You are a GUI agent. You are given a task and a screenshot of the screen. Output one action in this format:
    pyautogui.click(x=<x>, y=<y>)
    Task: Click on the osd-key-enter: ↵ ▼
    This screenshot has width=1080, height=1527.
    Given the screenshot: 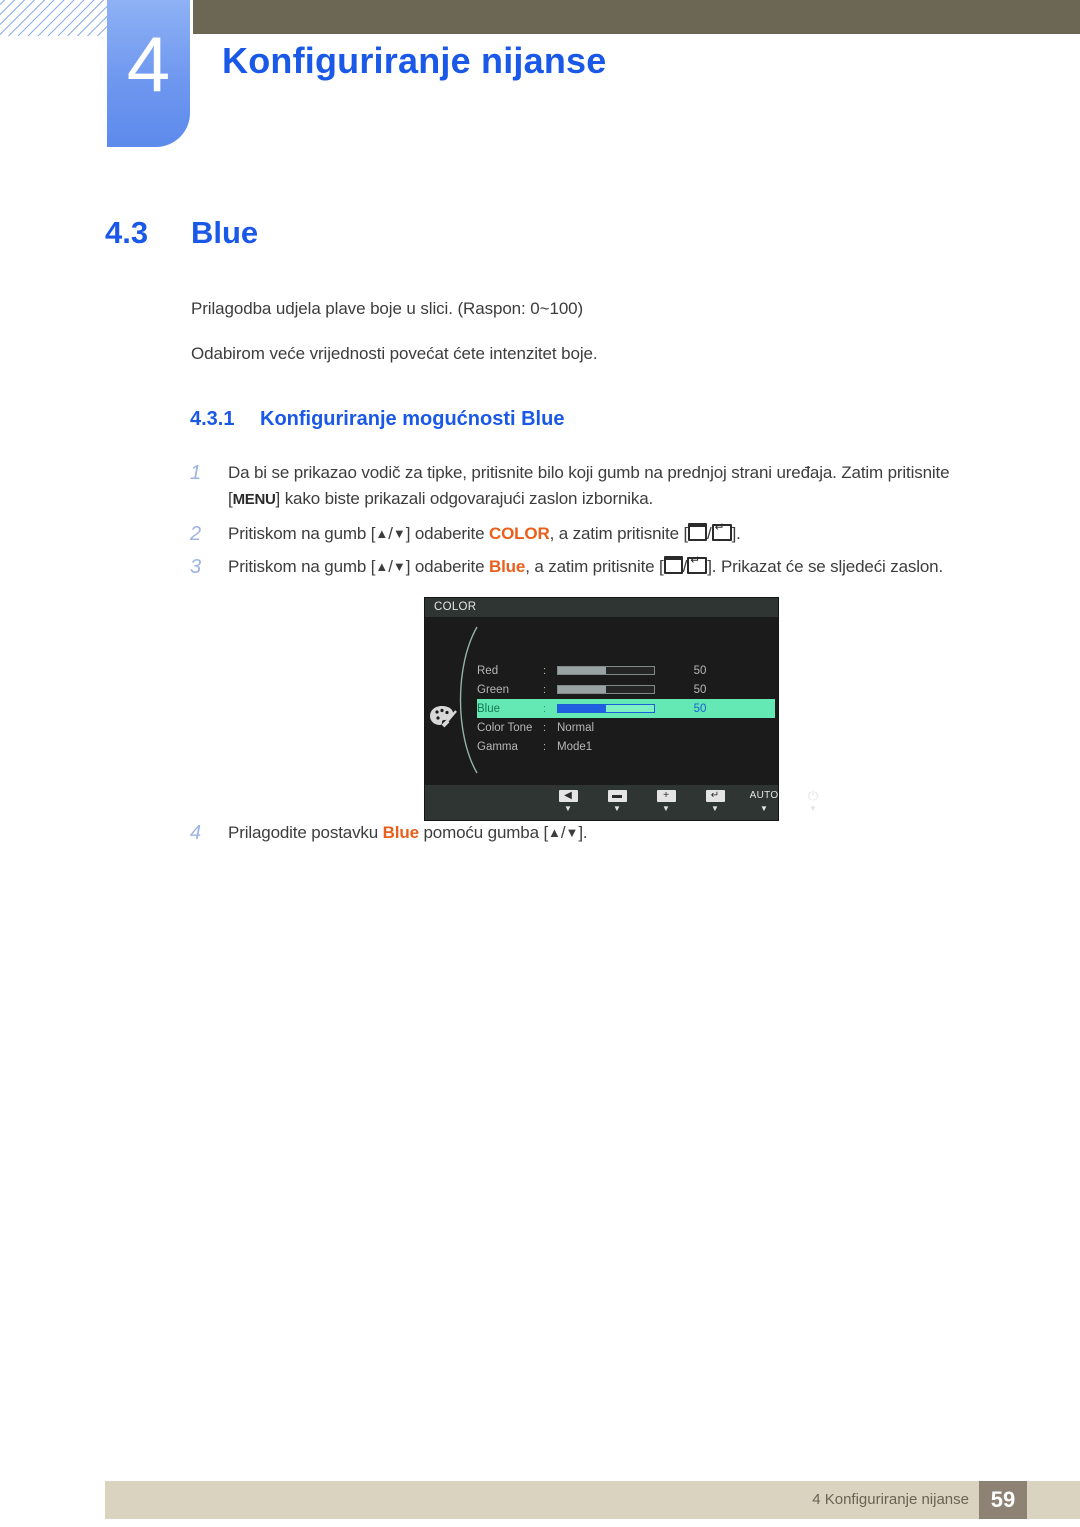 What is the action you would take?
    pyautogui.click(x=715, y=801)
    